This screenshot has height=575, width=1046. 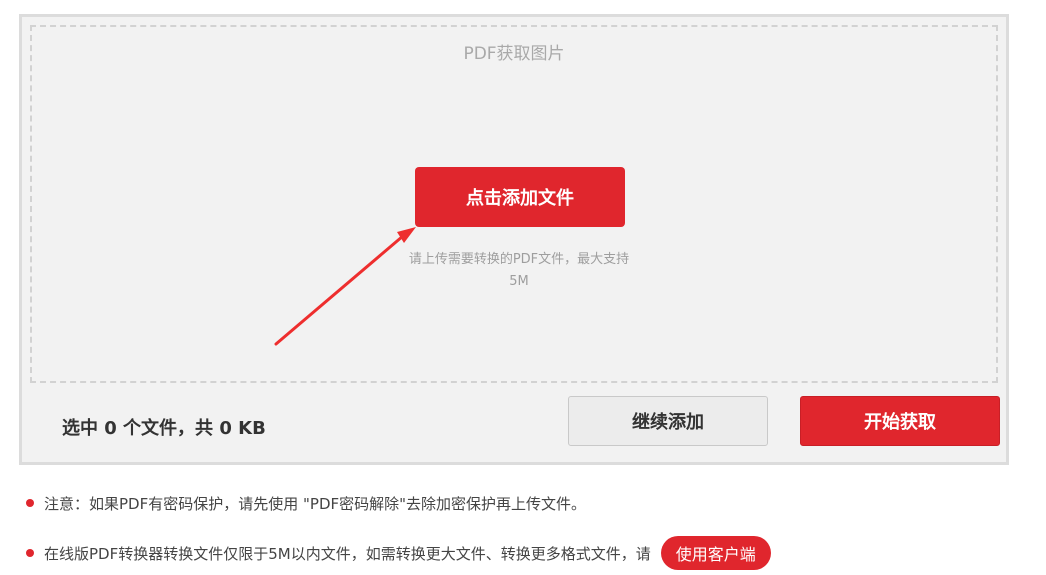 I want to click on pointer-arrow-icon, so click(x=345, y=286).